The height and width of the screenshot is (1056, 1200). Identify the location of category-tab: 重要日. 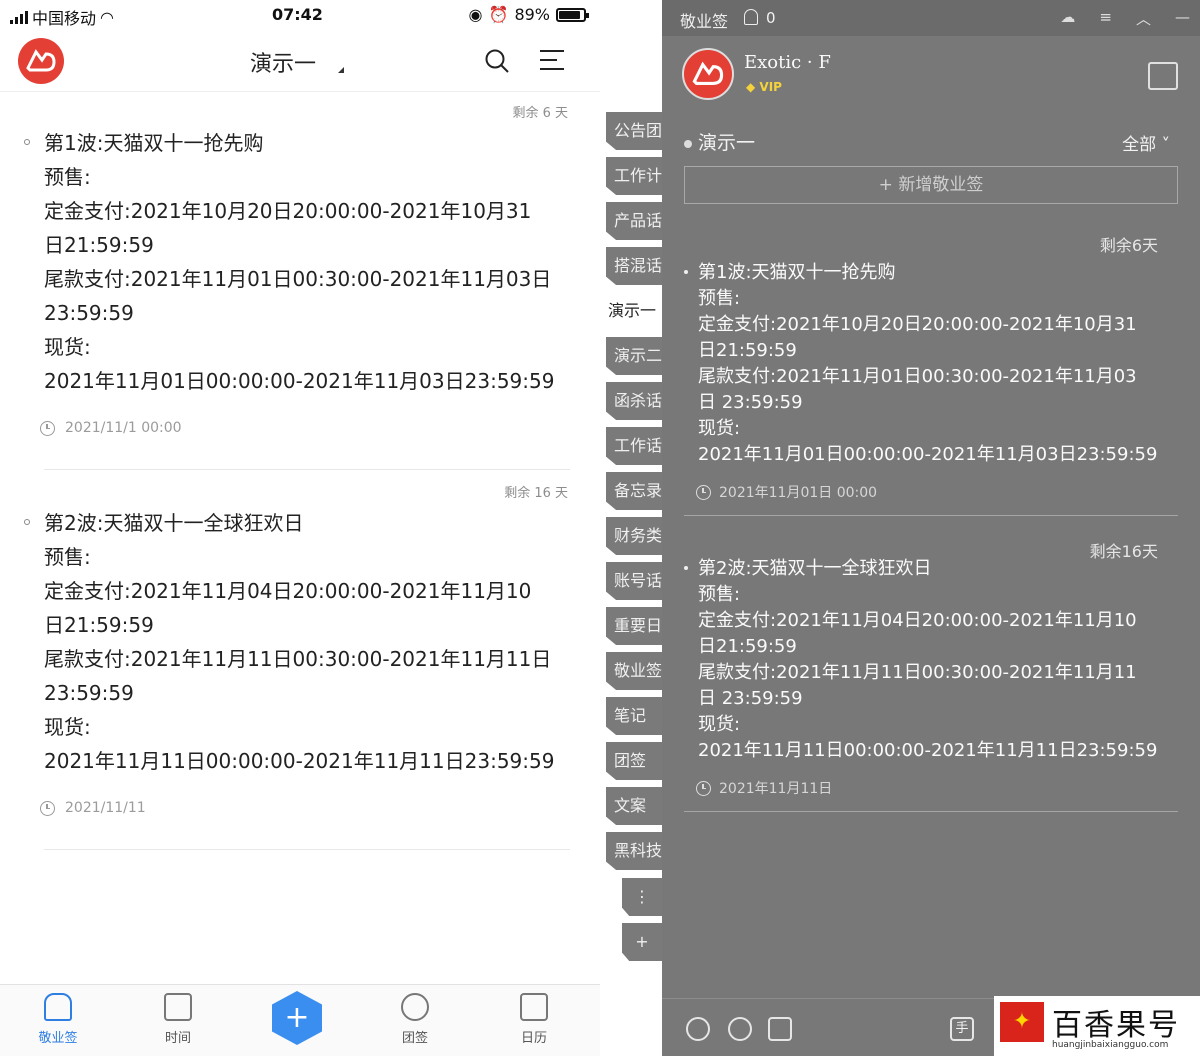
(634, 626).